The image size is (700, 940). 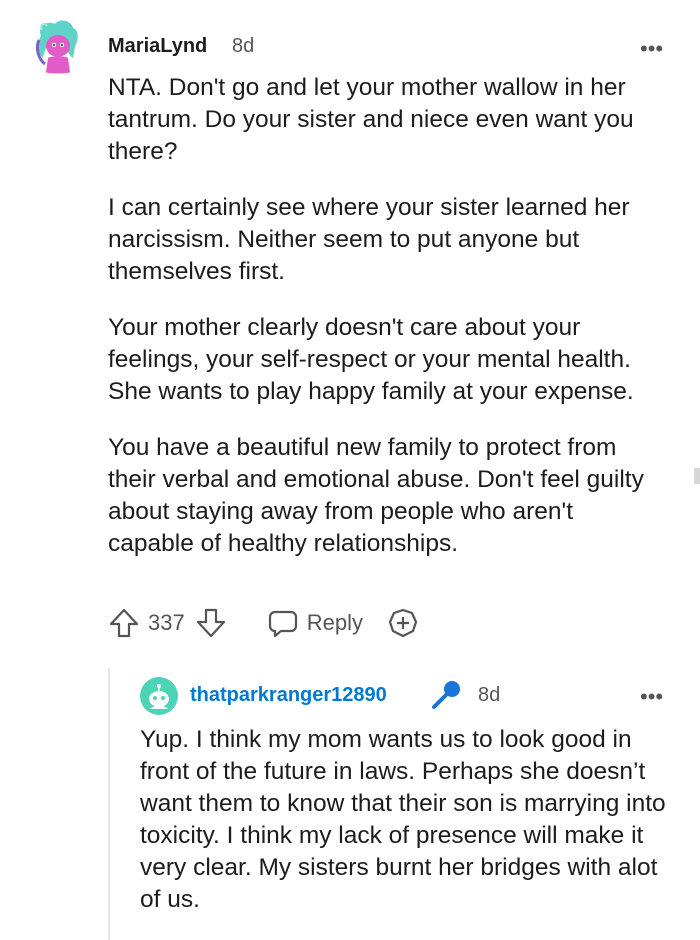 I want to click on award-plus-icon, so click(x=403, y=623).